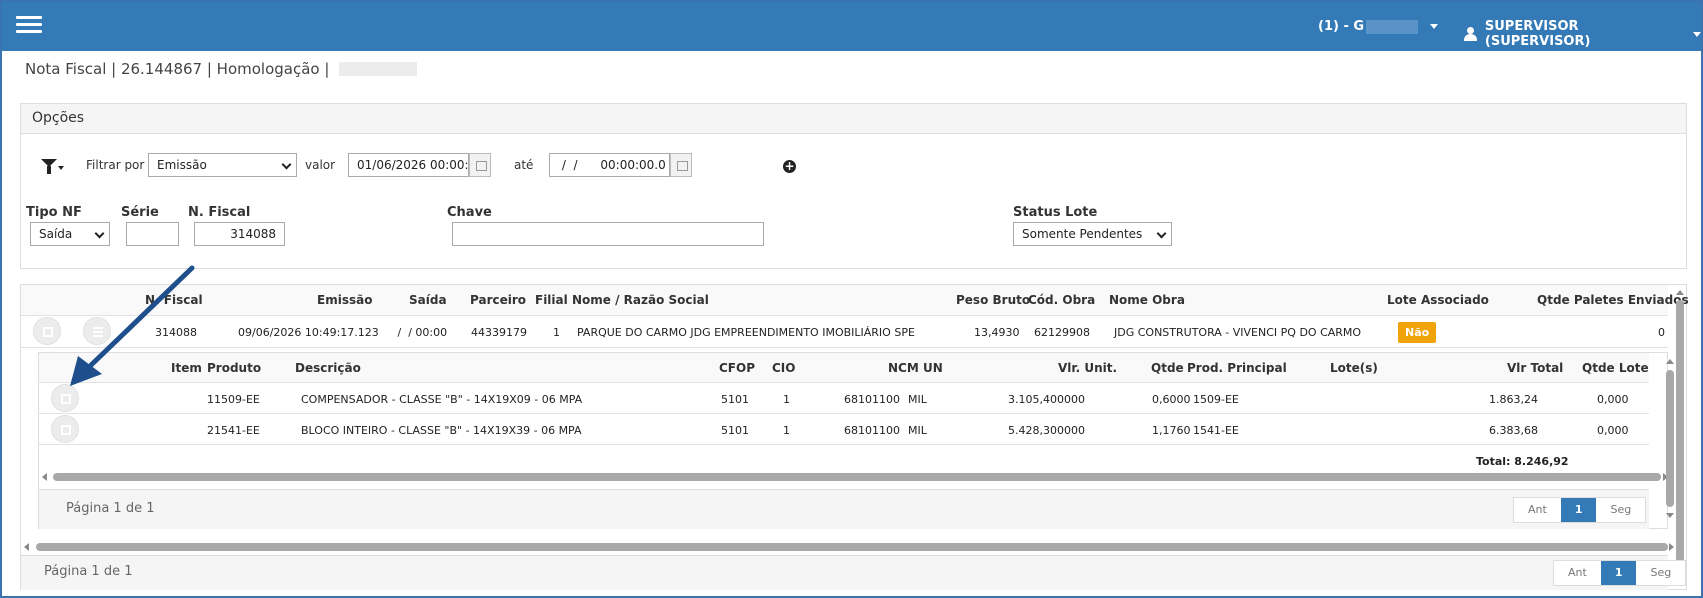 This screenshot has height=598, width=1703. Describe the element at coordinates (498, 300) in the screenshot. I see `col-parceiro: Parceiro` at that location.